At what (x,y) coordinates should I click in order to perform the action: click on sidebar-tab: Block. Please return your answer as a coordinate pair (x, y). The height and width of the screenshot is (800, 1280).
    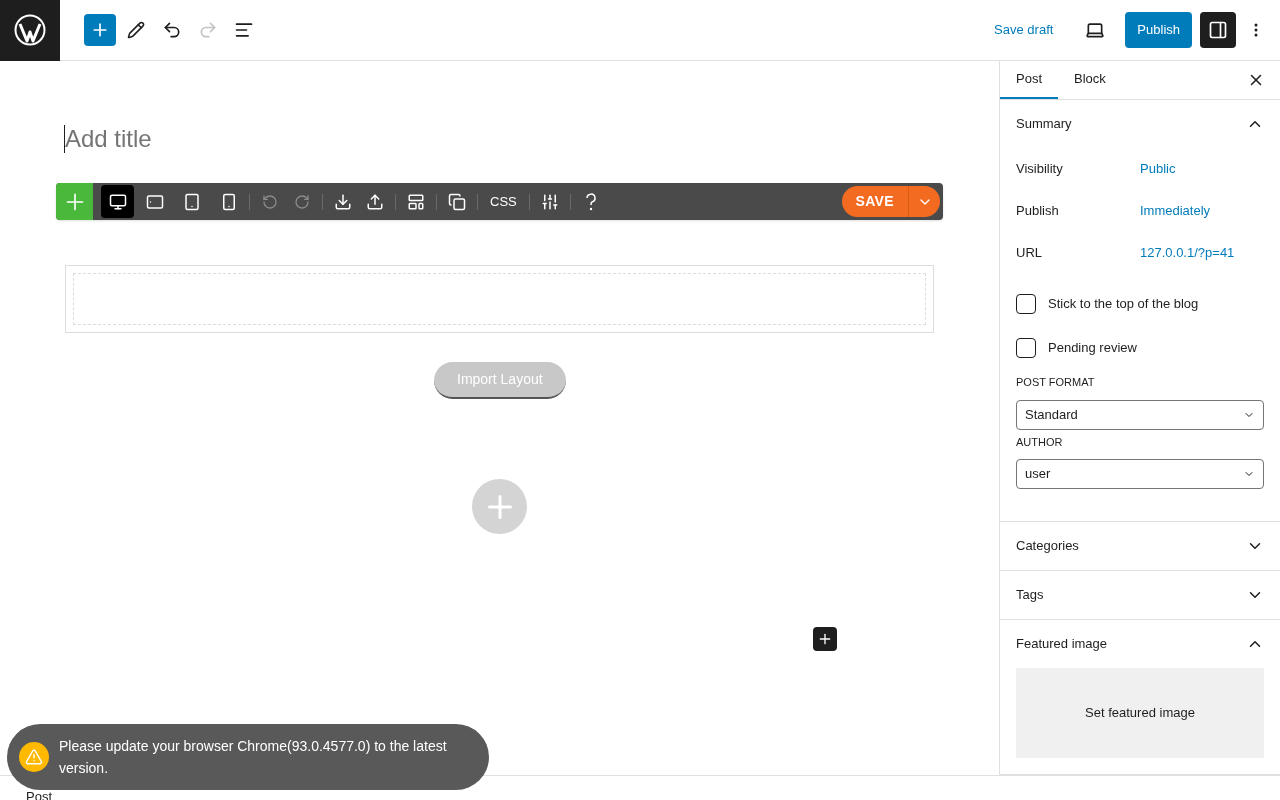
    Looking at the image, I should click on (1090, 80).